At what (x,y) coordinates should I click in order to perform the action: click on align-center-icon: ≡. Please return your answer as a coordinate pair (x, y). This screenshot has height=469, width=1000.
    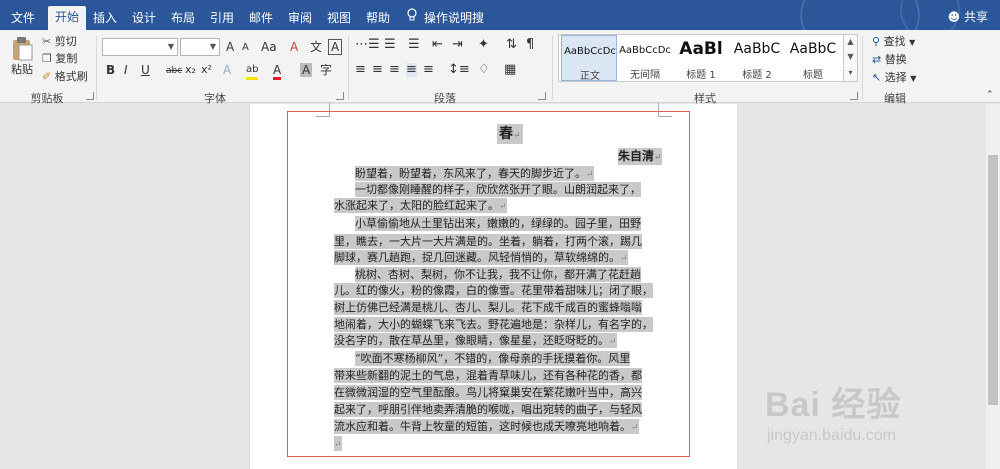
    Looking at the image, I should click on (377, 70).